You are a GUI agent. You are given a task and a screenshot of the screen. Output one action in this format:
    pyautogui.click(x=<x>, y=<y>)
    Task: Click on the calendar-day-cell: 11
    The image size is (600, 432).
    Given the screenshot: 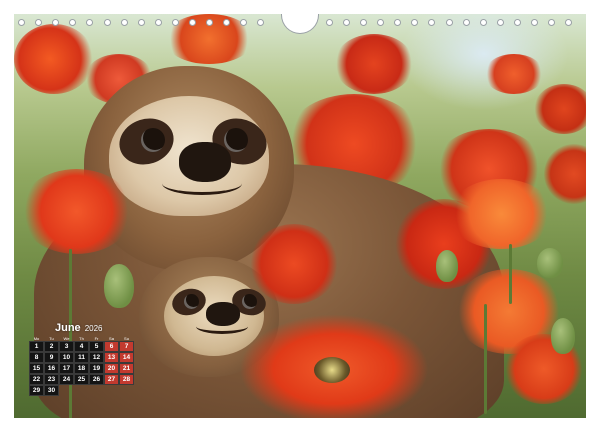 What is the action you would take?
    pyautogui.click(x=81, y=357)
    